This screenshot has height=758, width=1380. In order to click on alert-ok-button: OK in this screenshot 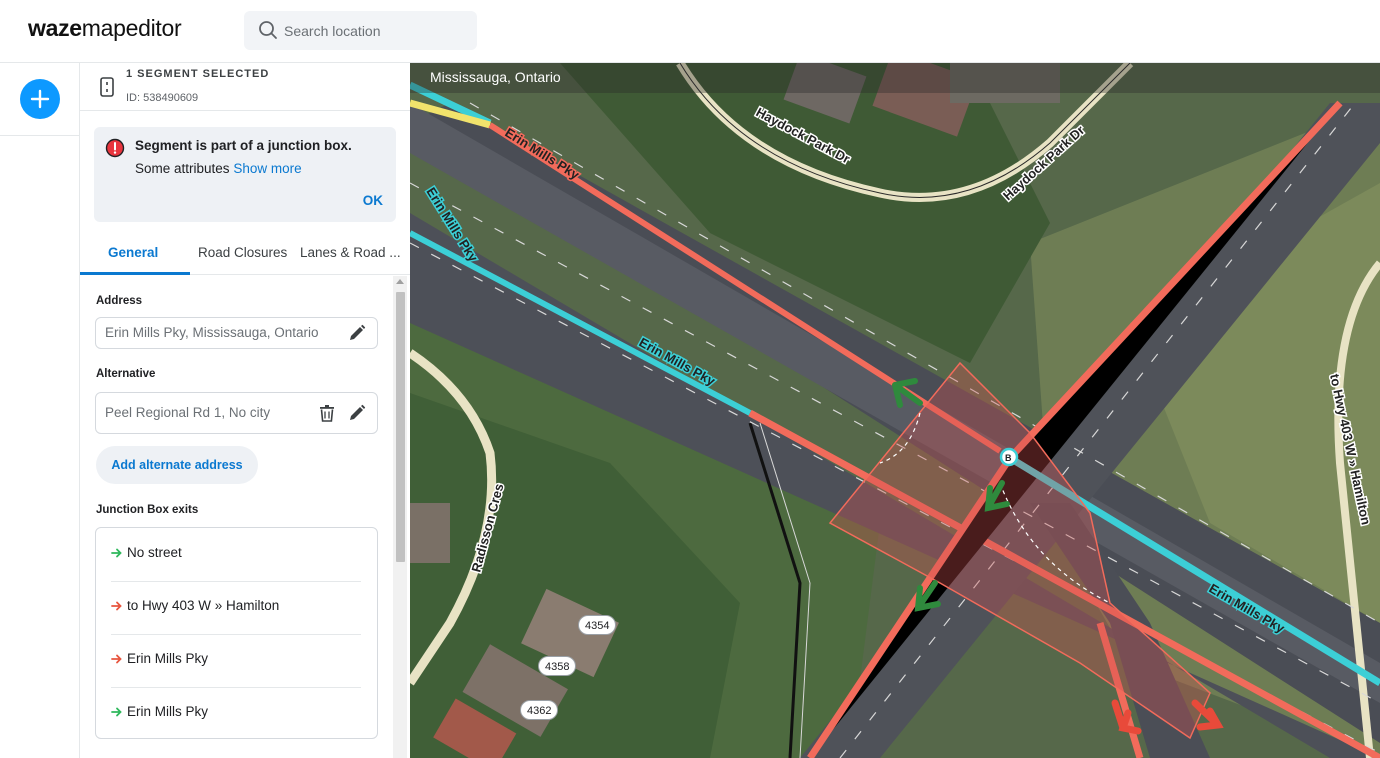, I will do `click(373, 200)`.